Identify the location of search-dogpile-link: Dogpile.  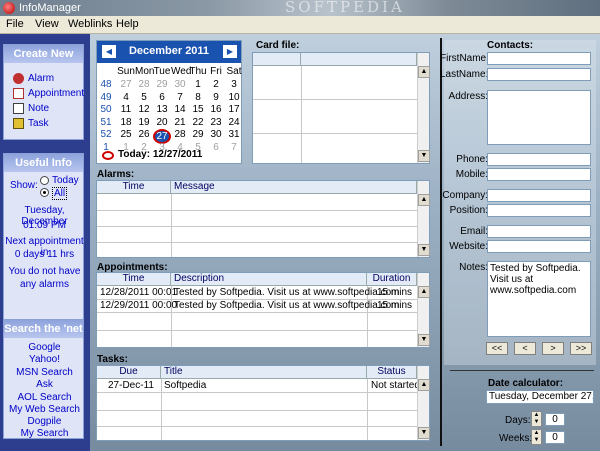
(44, 421).